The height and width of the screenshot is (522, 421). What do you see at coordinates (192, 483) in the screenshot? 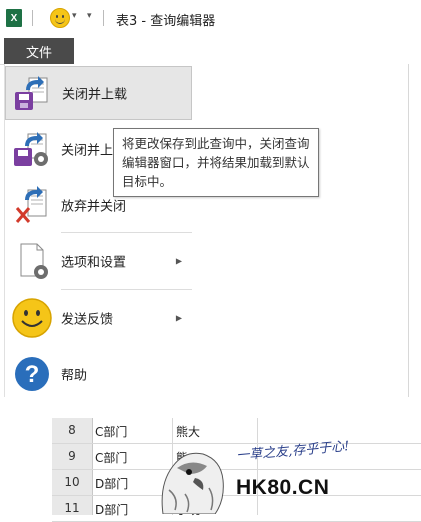
I see `eagle-logo-icon` at bounding box center [192, 483].